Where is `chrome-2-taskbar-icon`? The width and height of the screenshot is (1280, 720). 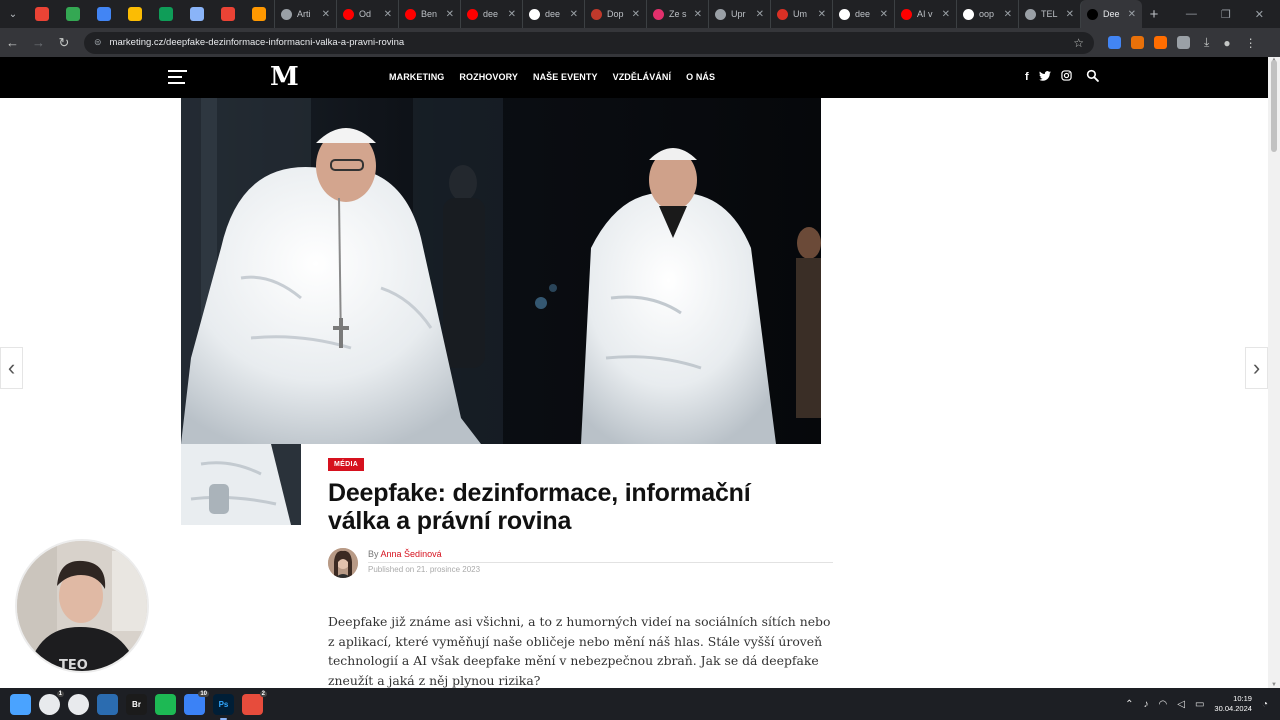
chrome-2-taskbar-icon is located at coordinates (78, 704).